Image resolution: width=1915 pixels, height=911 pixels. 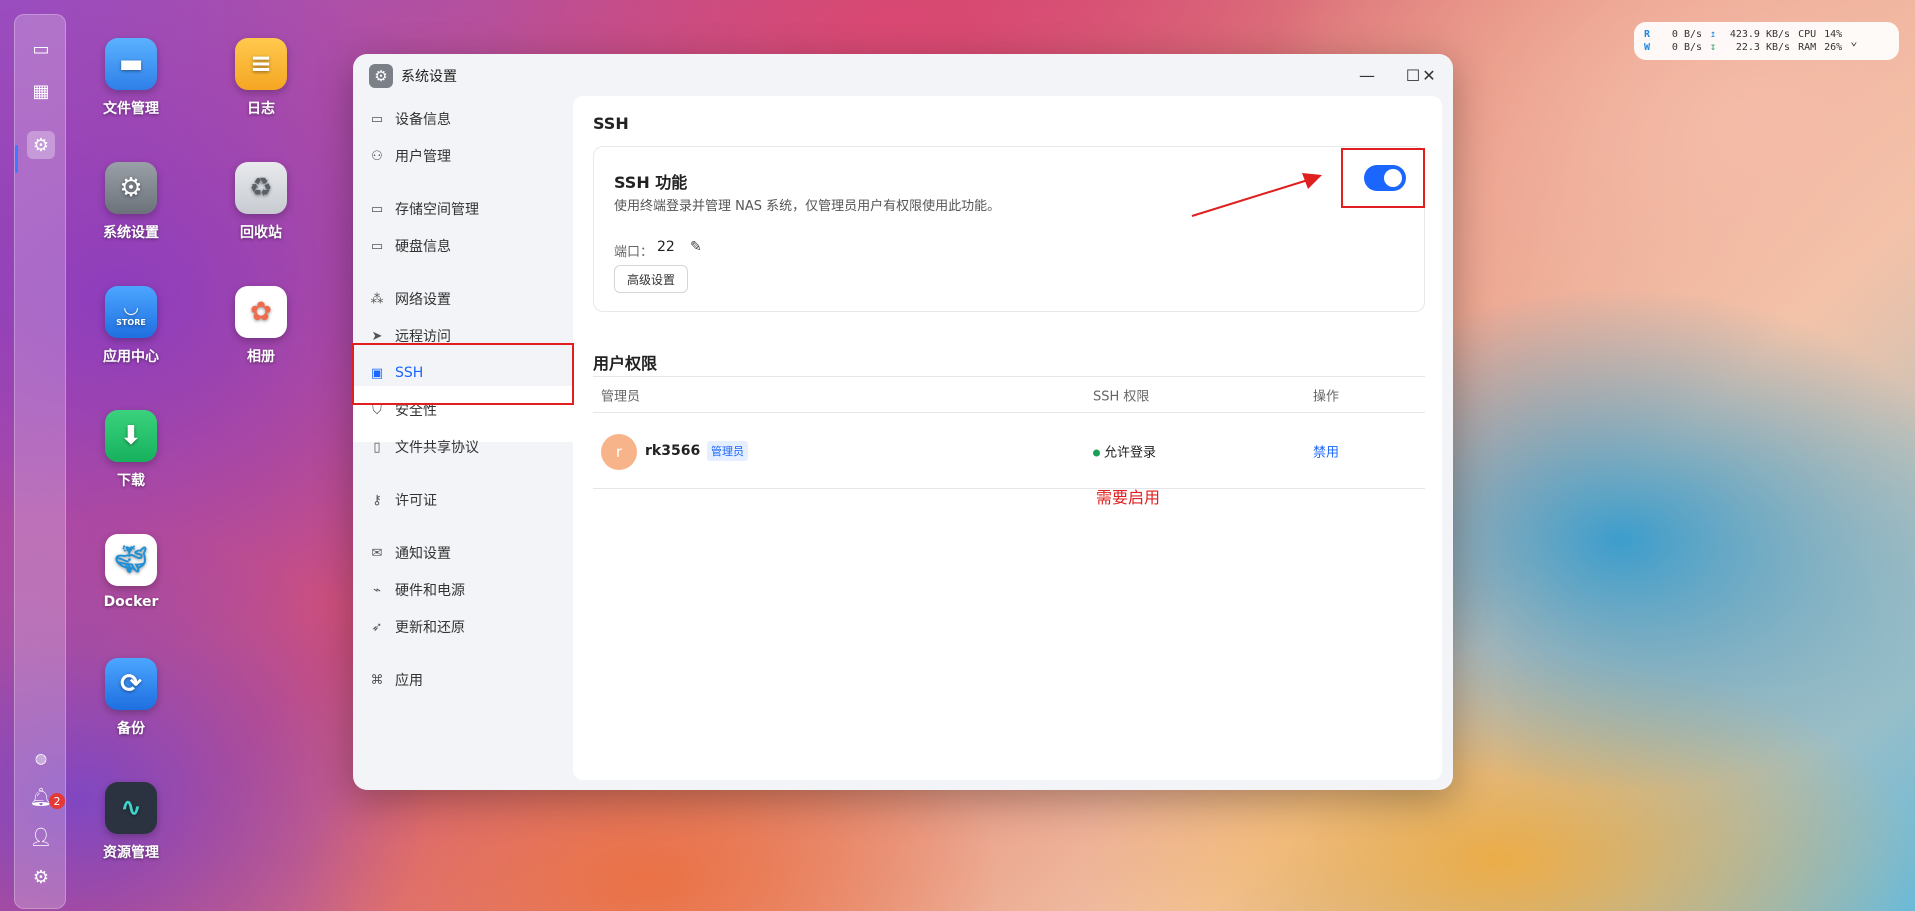 I want to click on sidebar-item-label: 硬件和电源, so click(x=430, y=591).